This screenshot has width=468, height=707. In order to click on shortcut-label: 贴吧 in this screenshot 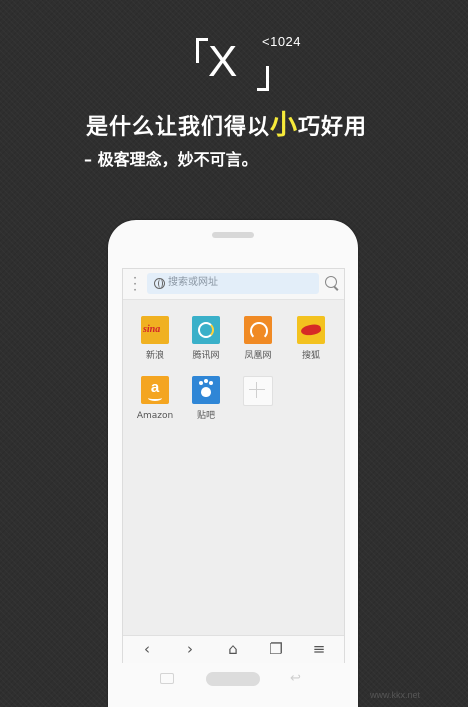, I will do `click(205, 416)`.